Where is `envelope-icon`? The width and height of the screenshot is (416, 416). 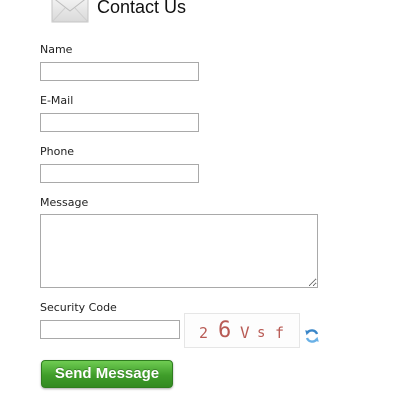
envelope-icon is located at coordinates (70, 11).